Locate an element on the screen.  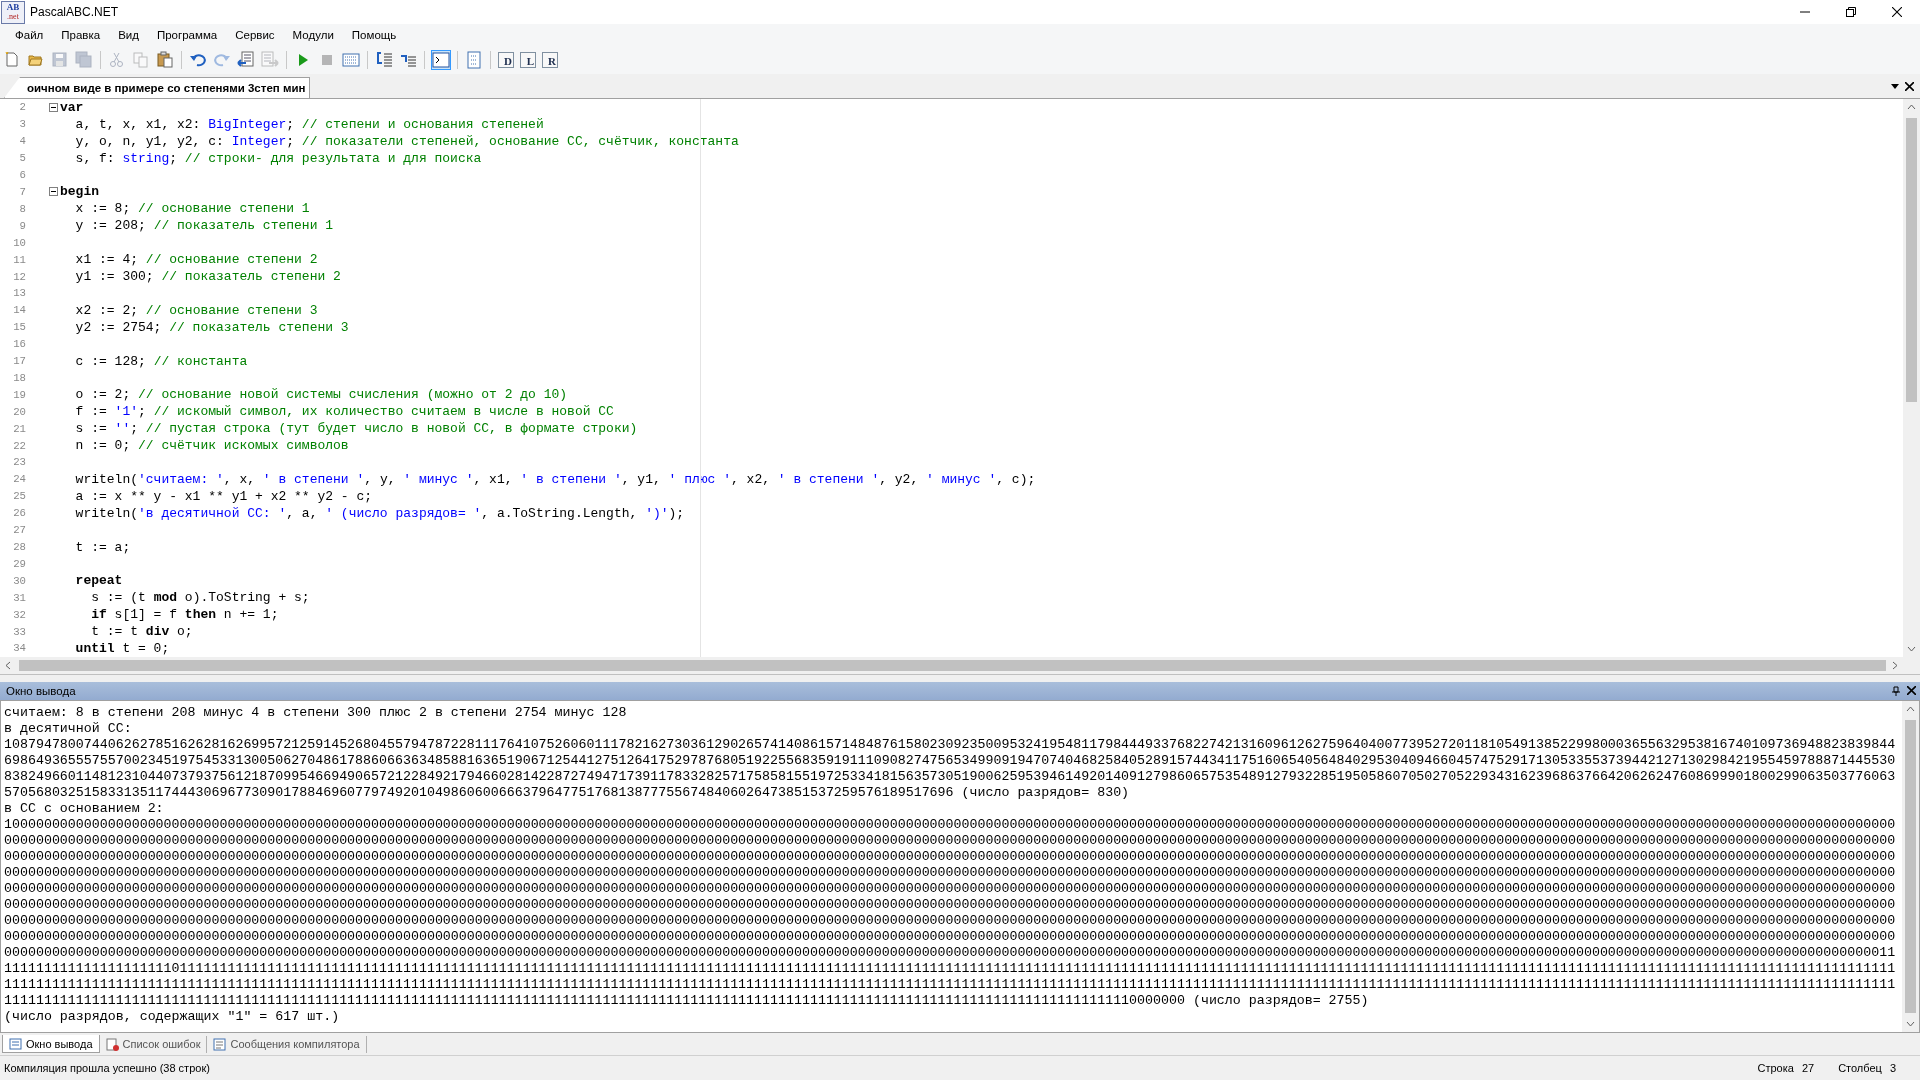
panel-tab: Сообщения компилятора is located at coordinates (287, 1044).